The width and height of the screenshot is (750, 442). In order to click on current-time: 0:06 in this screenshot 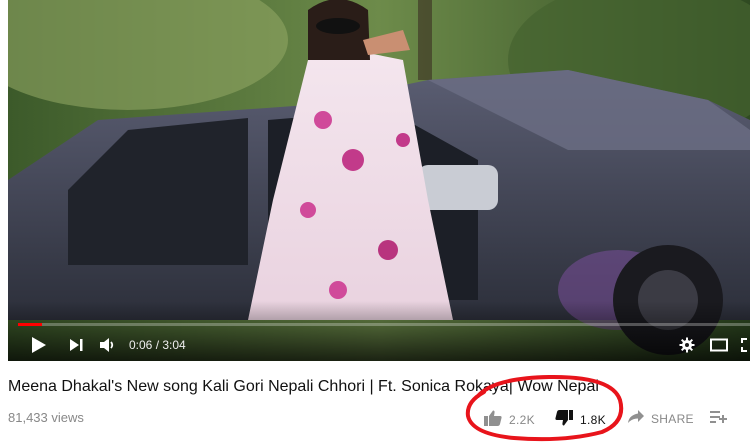, I will do `click(141, 345)`.